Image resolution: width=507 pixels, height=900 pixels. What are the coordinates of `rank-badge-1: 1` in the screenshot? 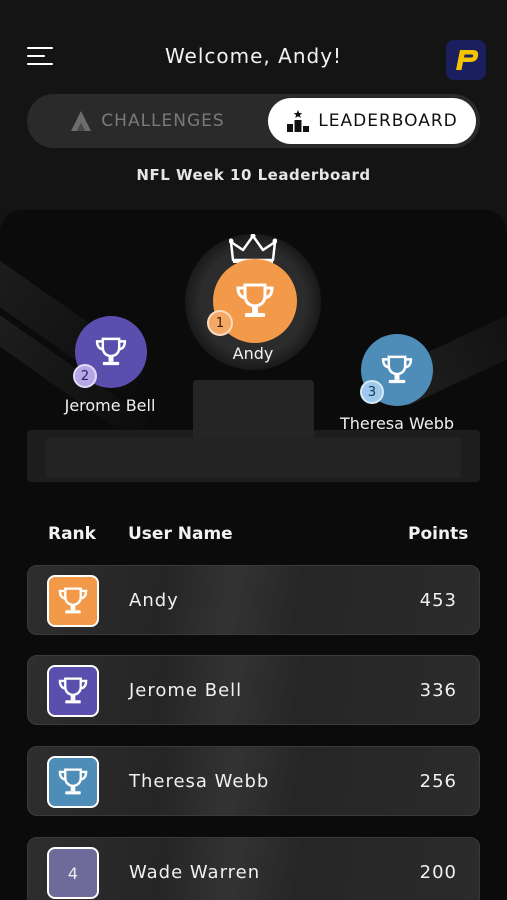 It's located at (220, 323).